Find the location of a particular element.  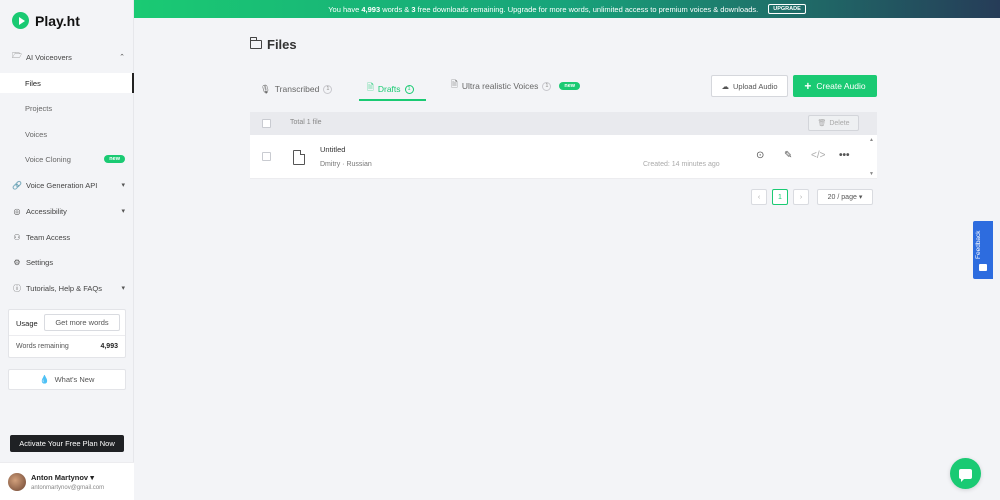

banner-downloads-count: 3 is located at coordinates (413, 9).